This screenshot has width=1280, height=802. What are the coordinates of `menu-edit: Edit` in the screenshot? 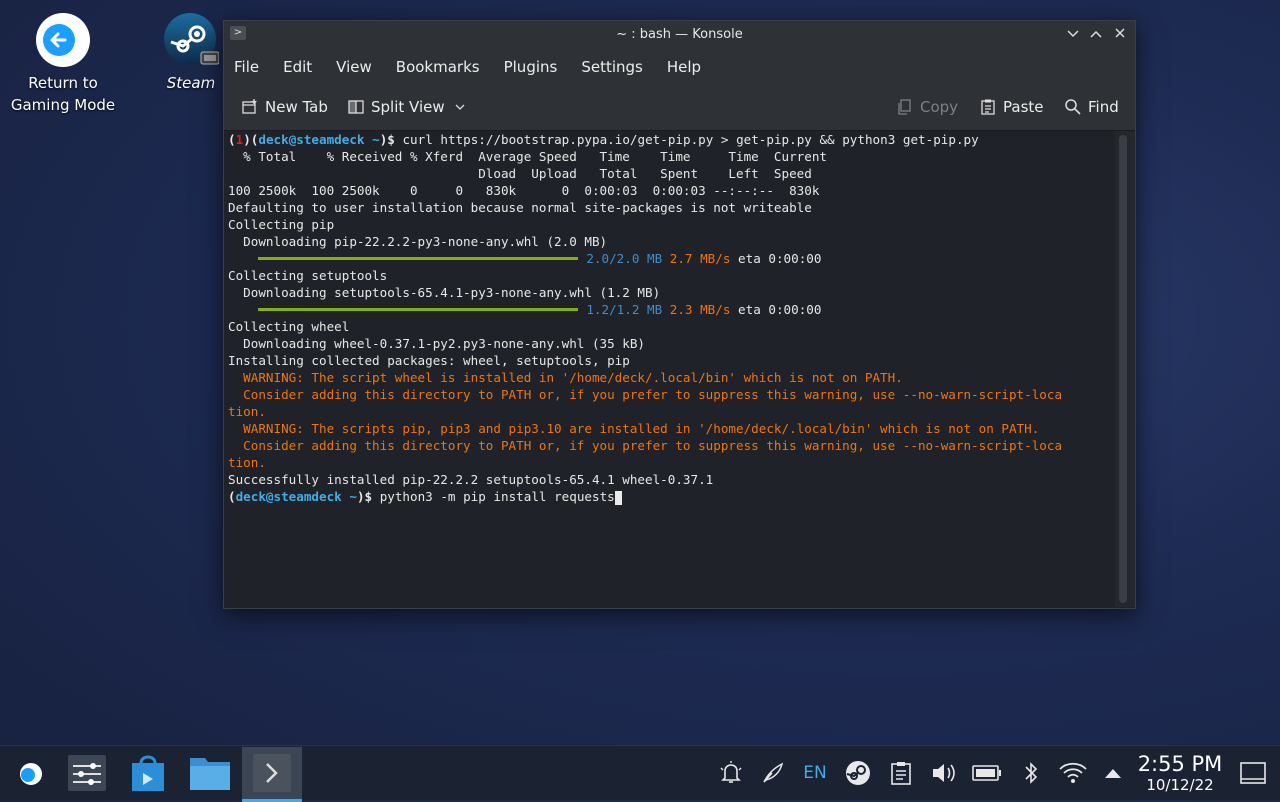 It's located at (297, 67).